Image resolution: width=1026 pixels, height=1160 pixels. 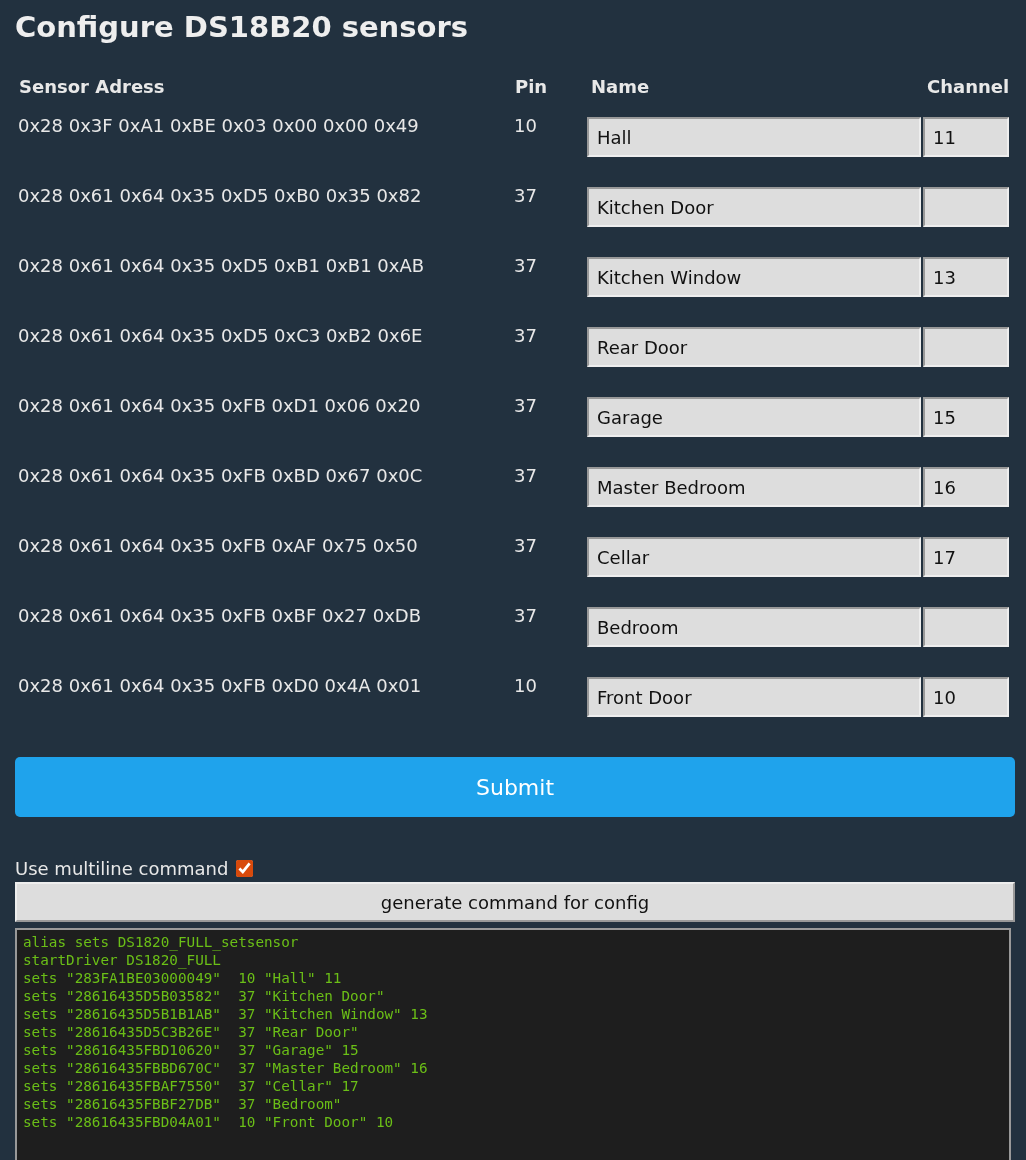 I want to click on name-field: Kitchen Window, so click(x=754, y=277).